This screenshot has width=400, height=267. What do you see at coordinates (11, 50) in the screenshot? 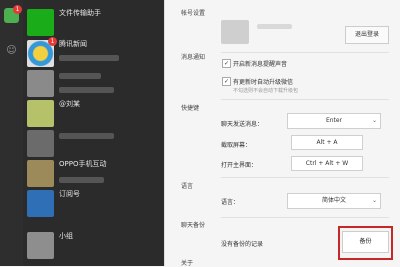
I see `contacts-icon: ☺` at bounding box center [11, 50].